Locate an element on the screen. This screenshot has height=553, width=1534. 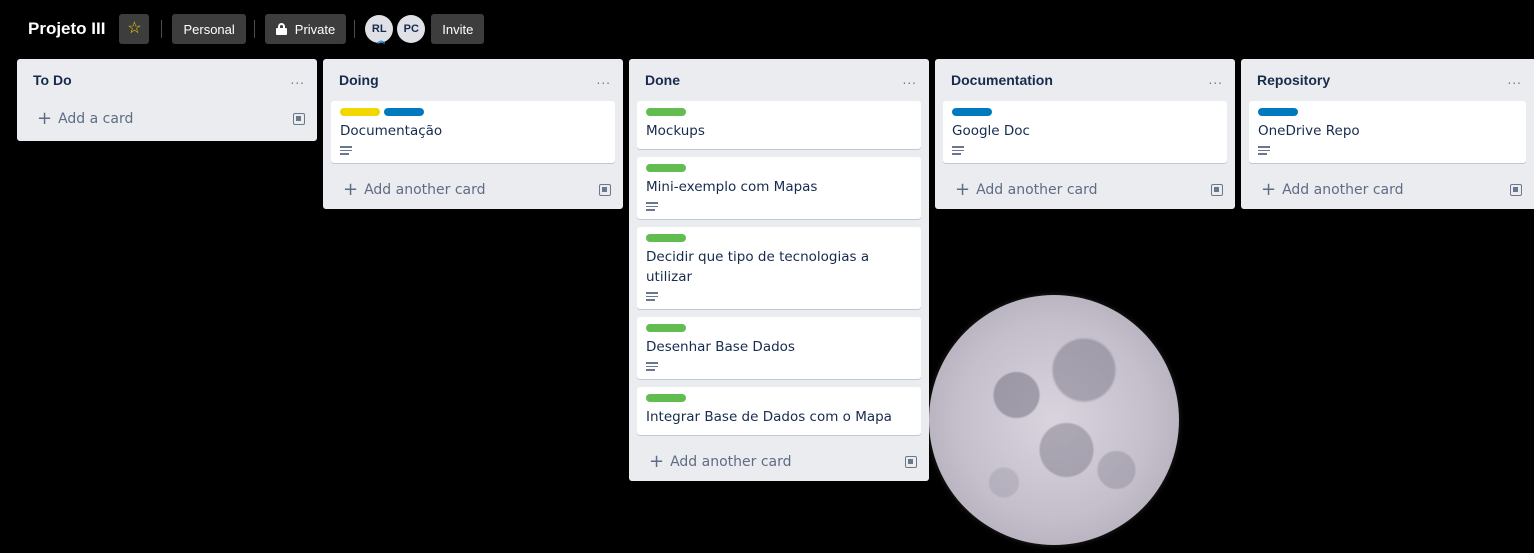
add-card-button: + Add a card is located at coordinates (167, 119).